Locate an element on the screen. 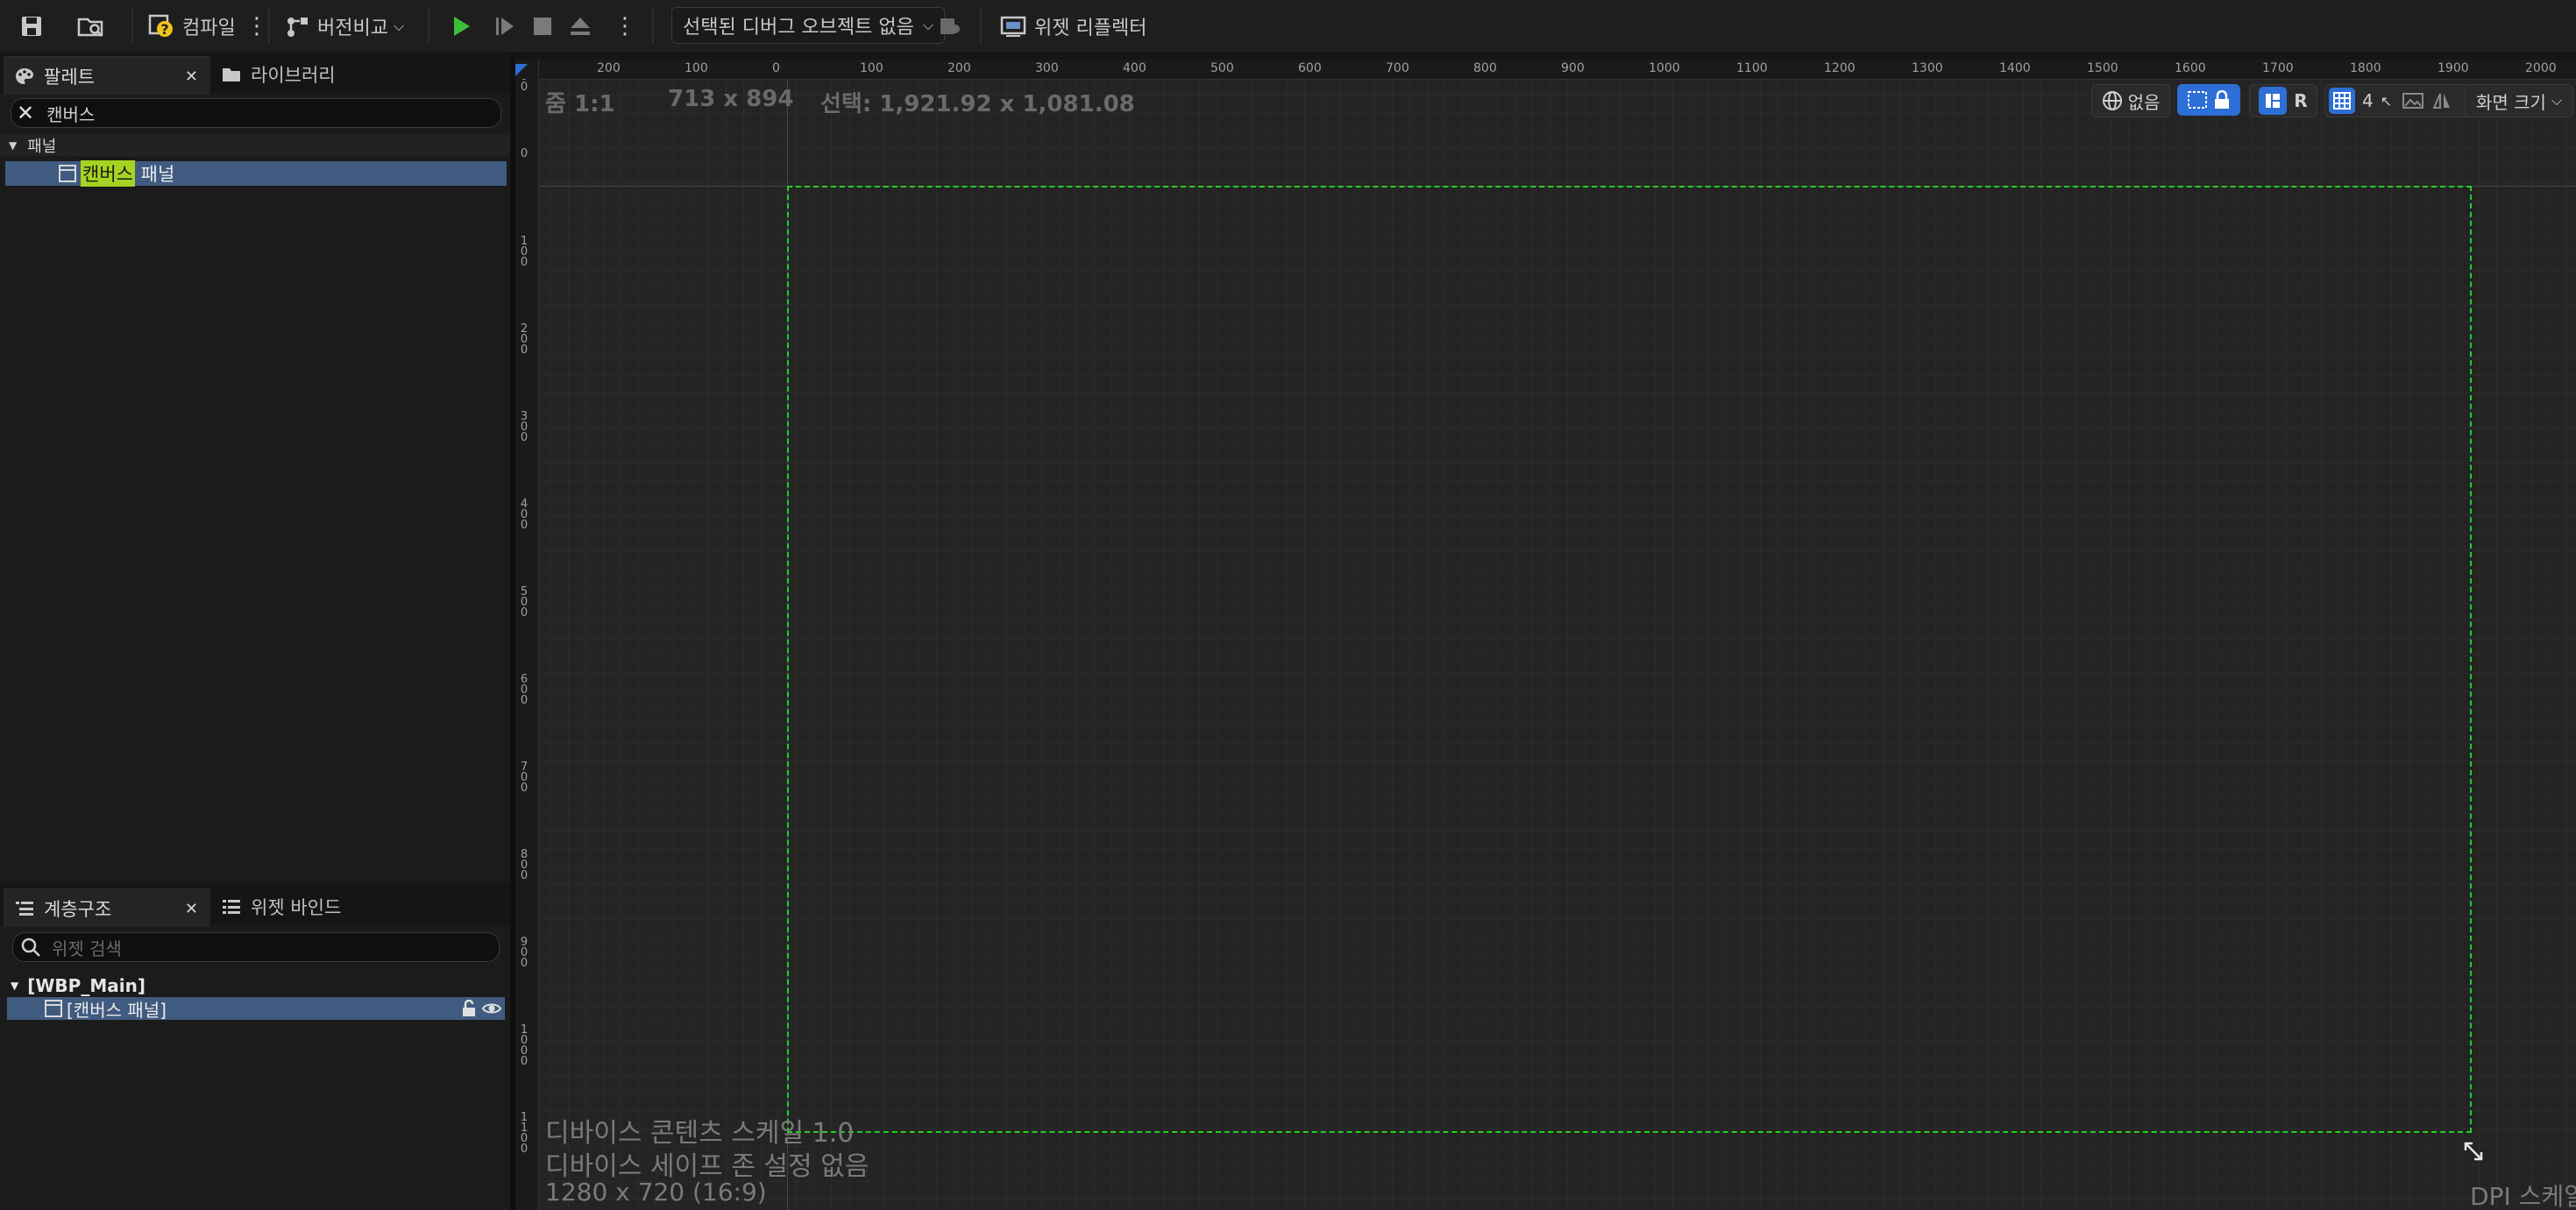  widget-search-input: 위젯 검색 is located at coordinates (256, 947).